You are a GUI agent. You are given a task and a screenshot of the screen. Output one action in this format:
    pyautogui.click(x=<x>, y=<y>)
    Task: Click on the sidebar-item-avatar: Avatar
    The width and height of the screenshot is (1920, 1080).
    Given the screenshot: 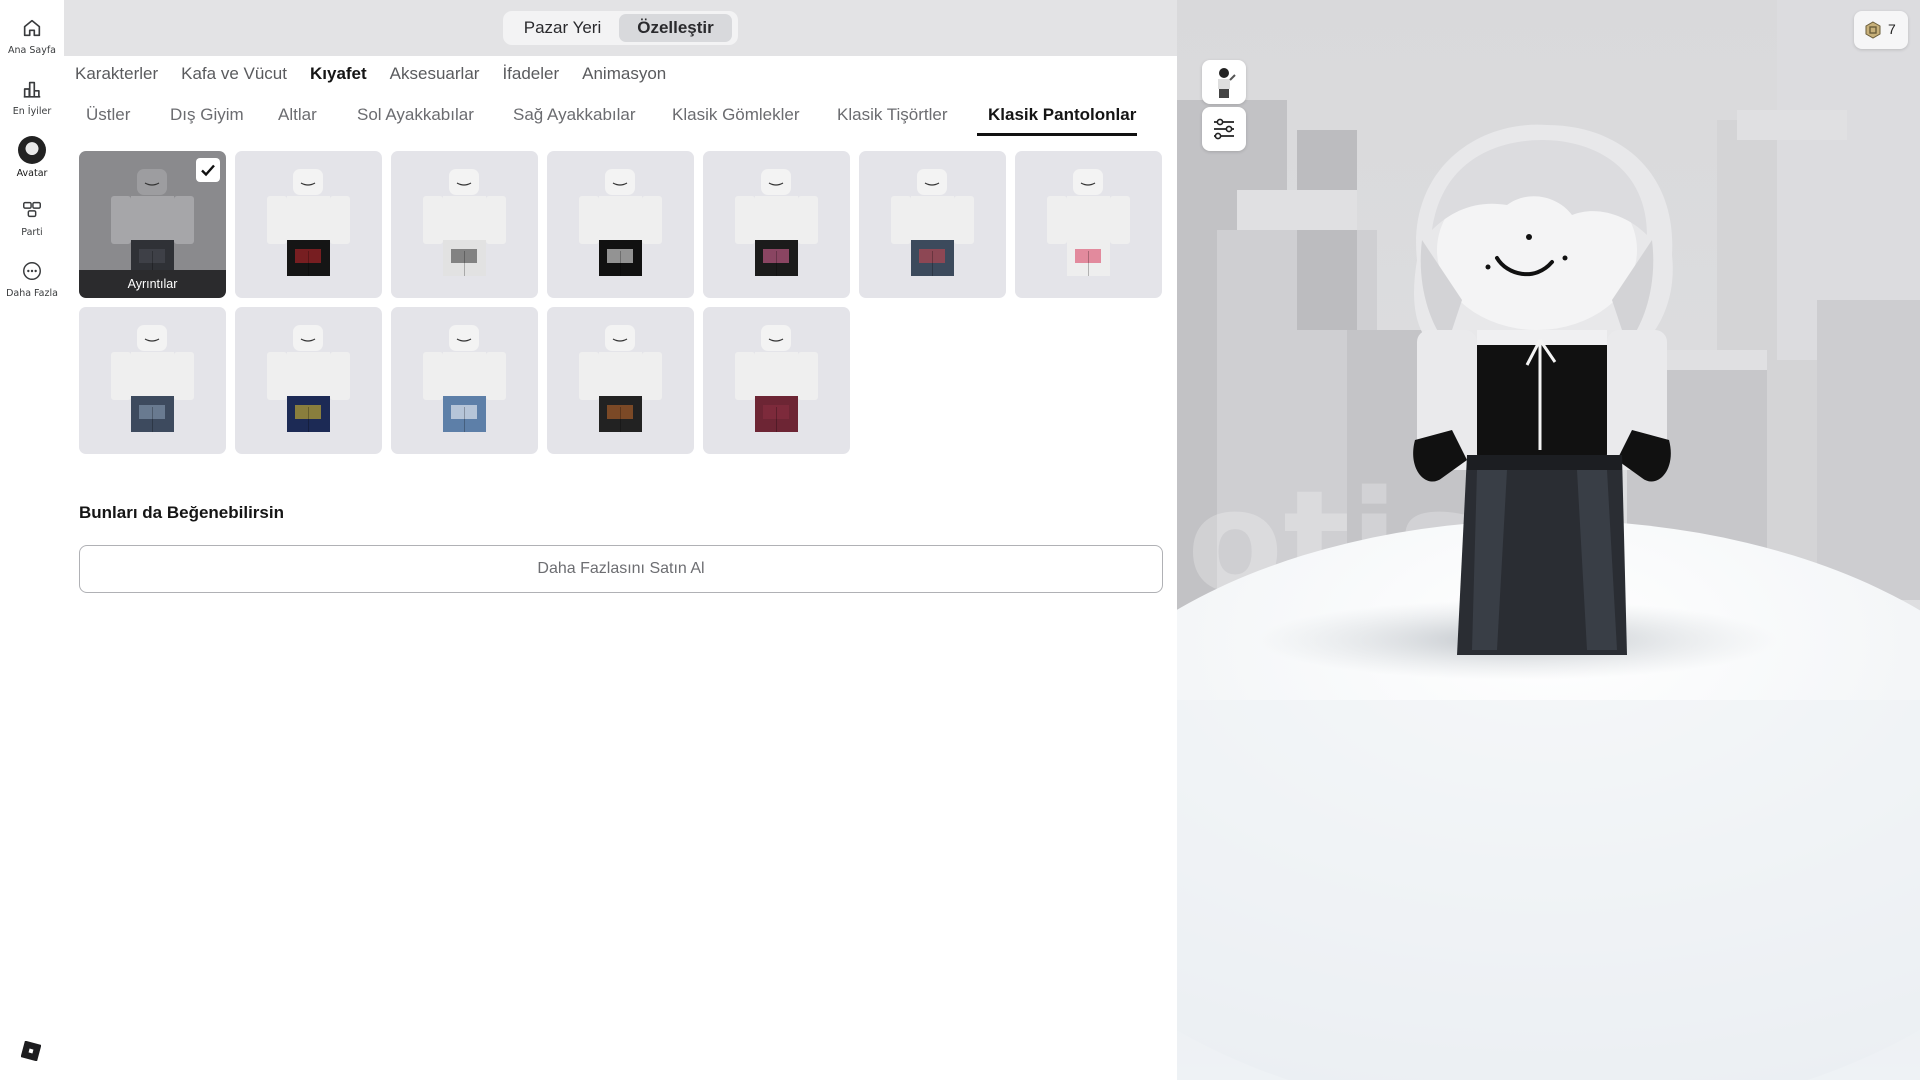 What is the action you would take?
    pyautogui.click(x=32, y=157)
    